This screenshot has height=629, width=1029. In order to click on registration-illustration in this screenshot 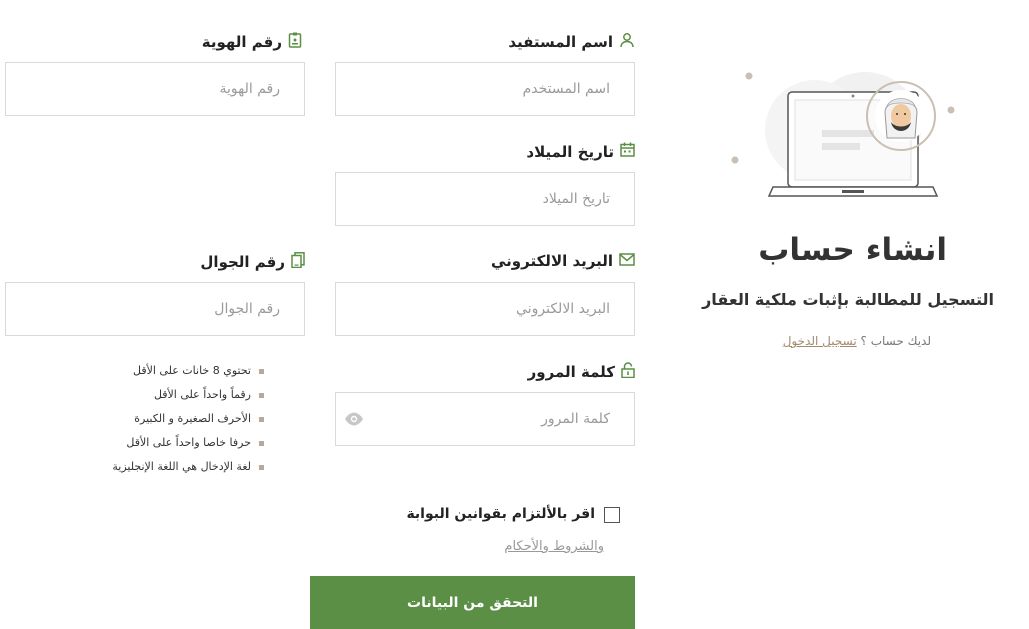, I will do `click(845, 130)`.